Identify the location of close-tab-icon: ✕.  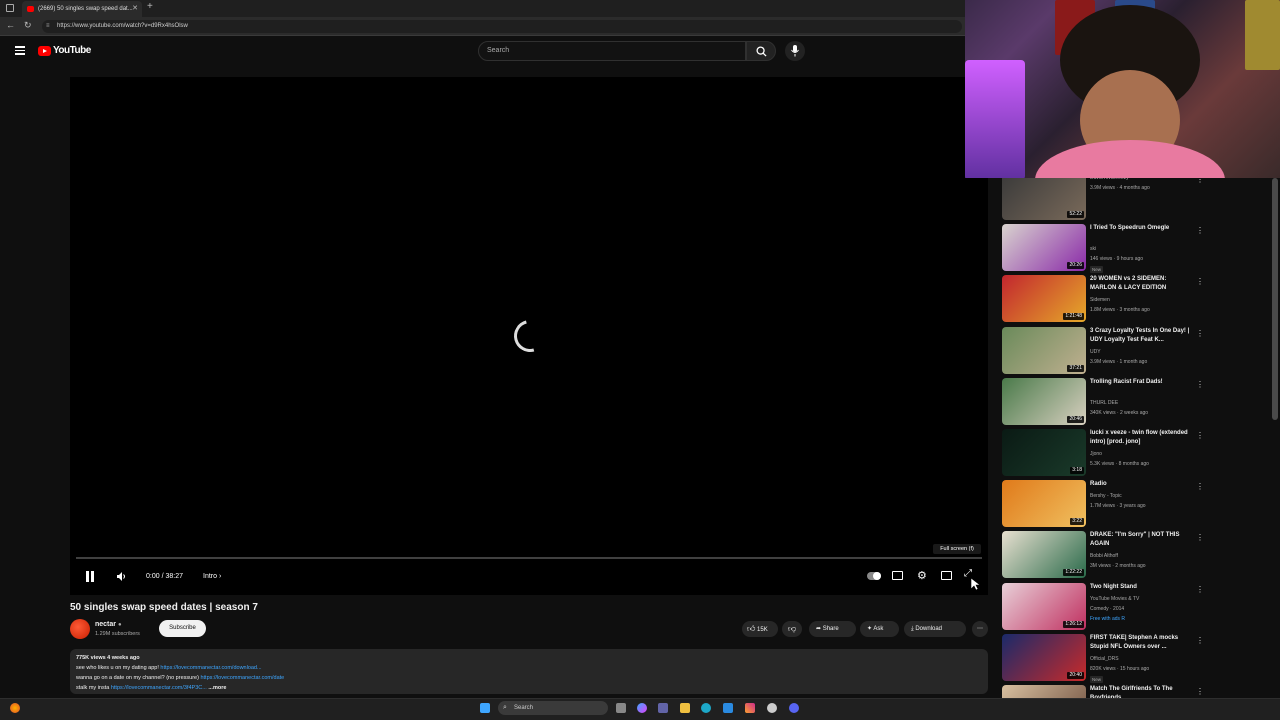
(135, 9).